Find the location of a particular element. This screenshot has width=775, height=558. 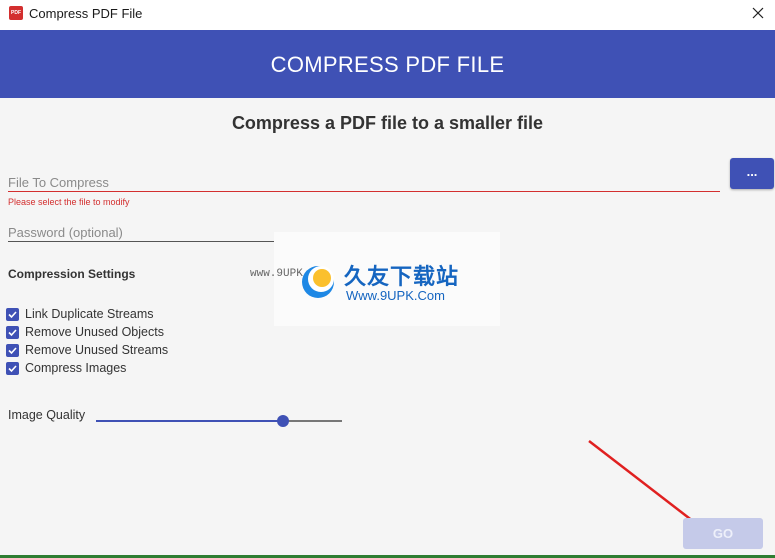

checkbox-compress-images: Compress Images is located at coordinates (66, 368).